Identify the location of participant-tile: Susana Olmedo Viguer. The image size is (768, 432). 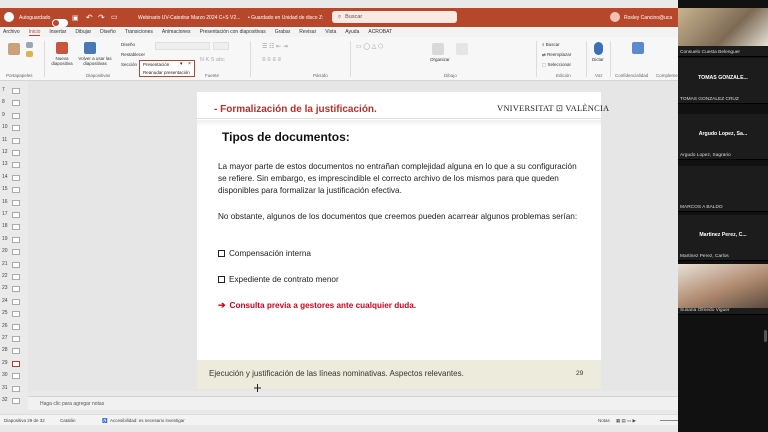
(723, 289).